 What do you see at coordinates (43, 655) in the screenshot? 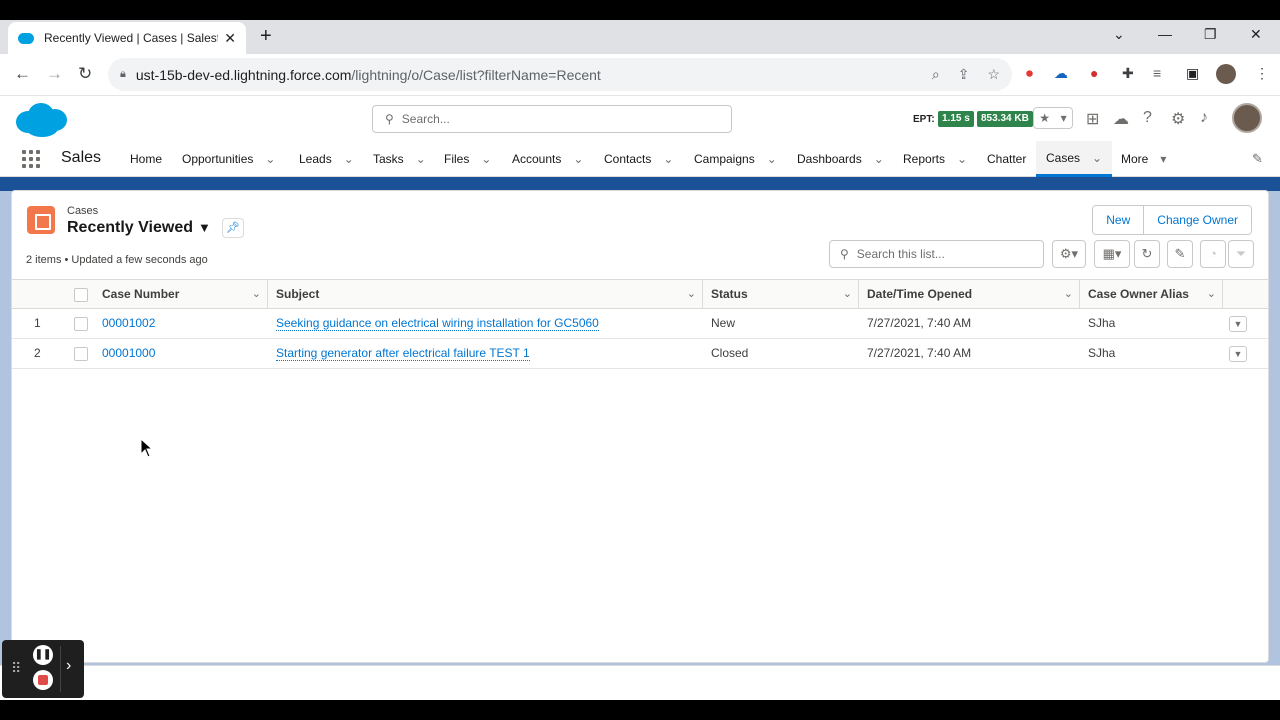
I see `pause-icon: ❚❚` at bounding box center [43, 655].